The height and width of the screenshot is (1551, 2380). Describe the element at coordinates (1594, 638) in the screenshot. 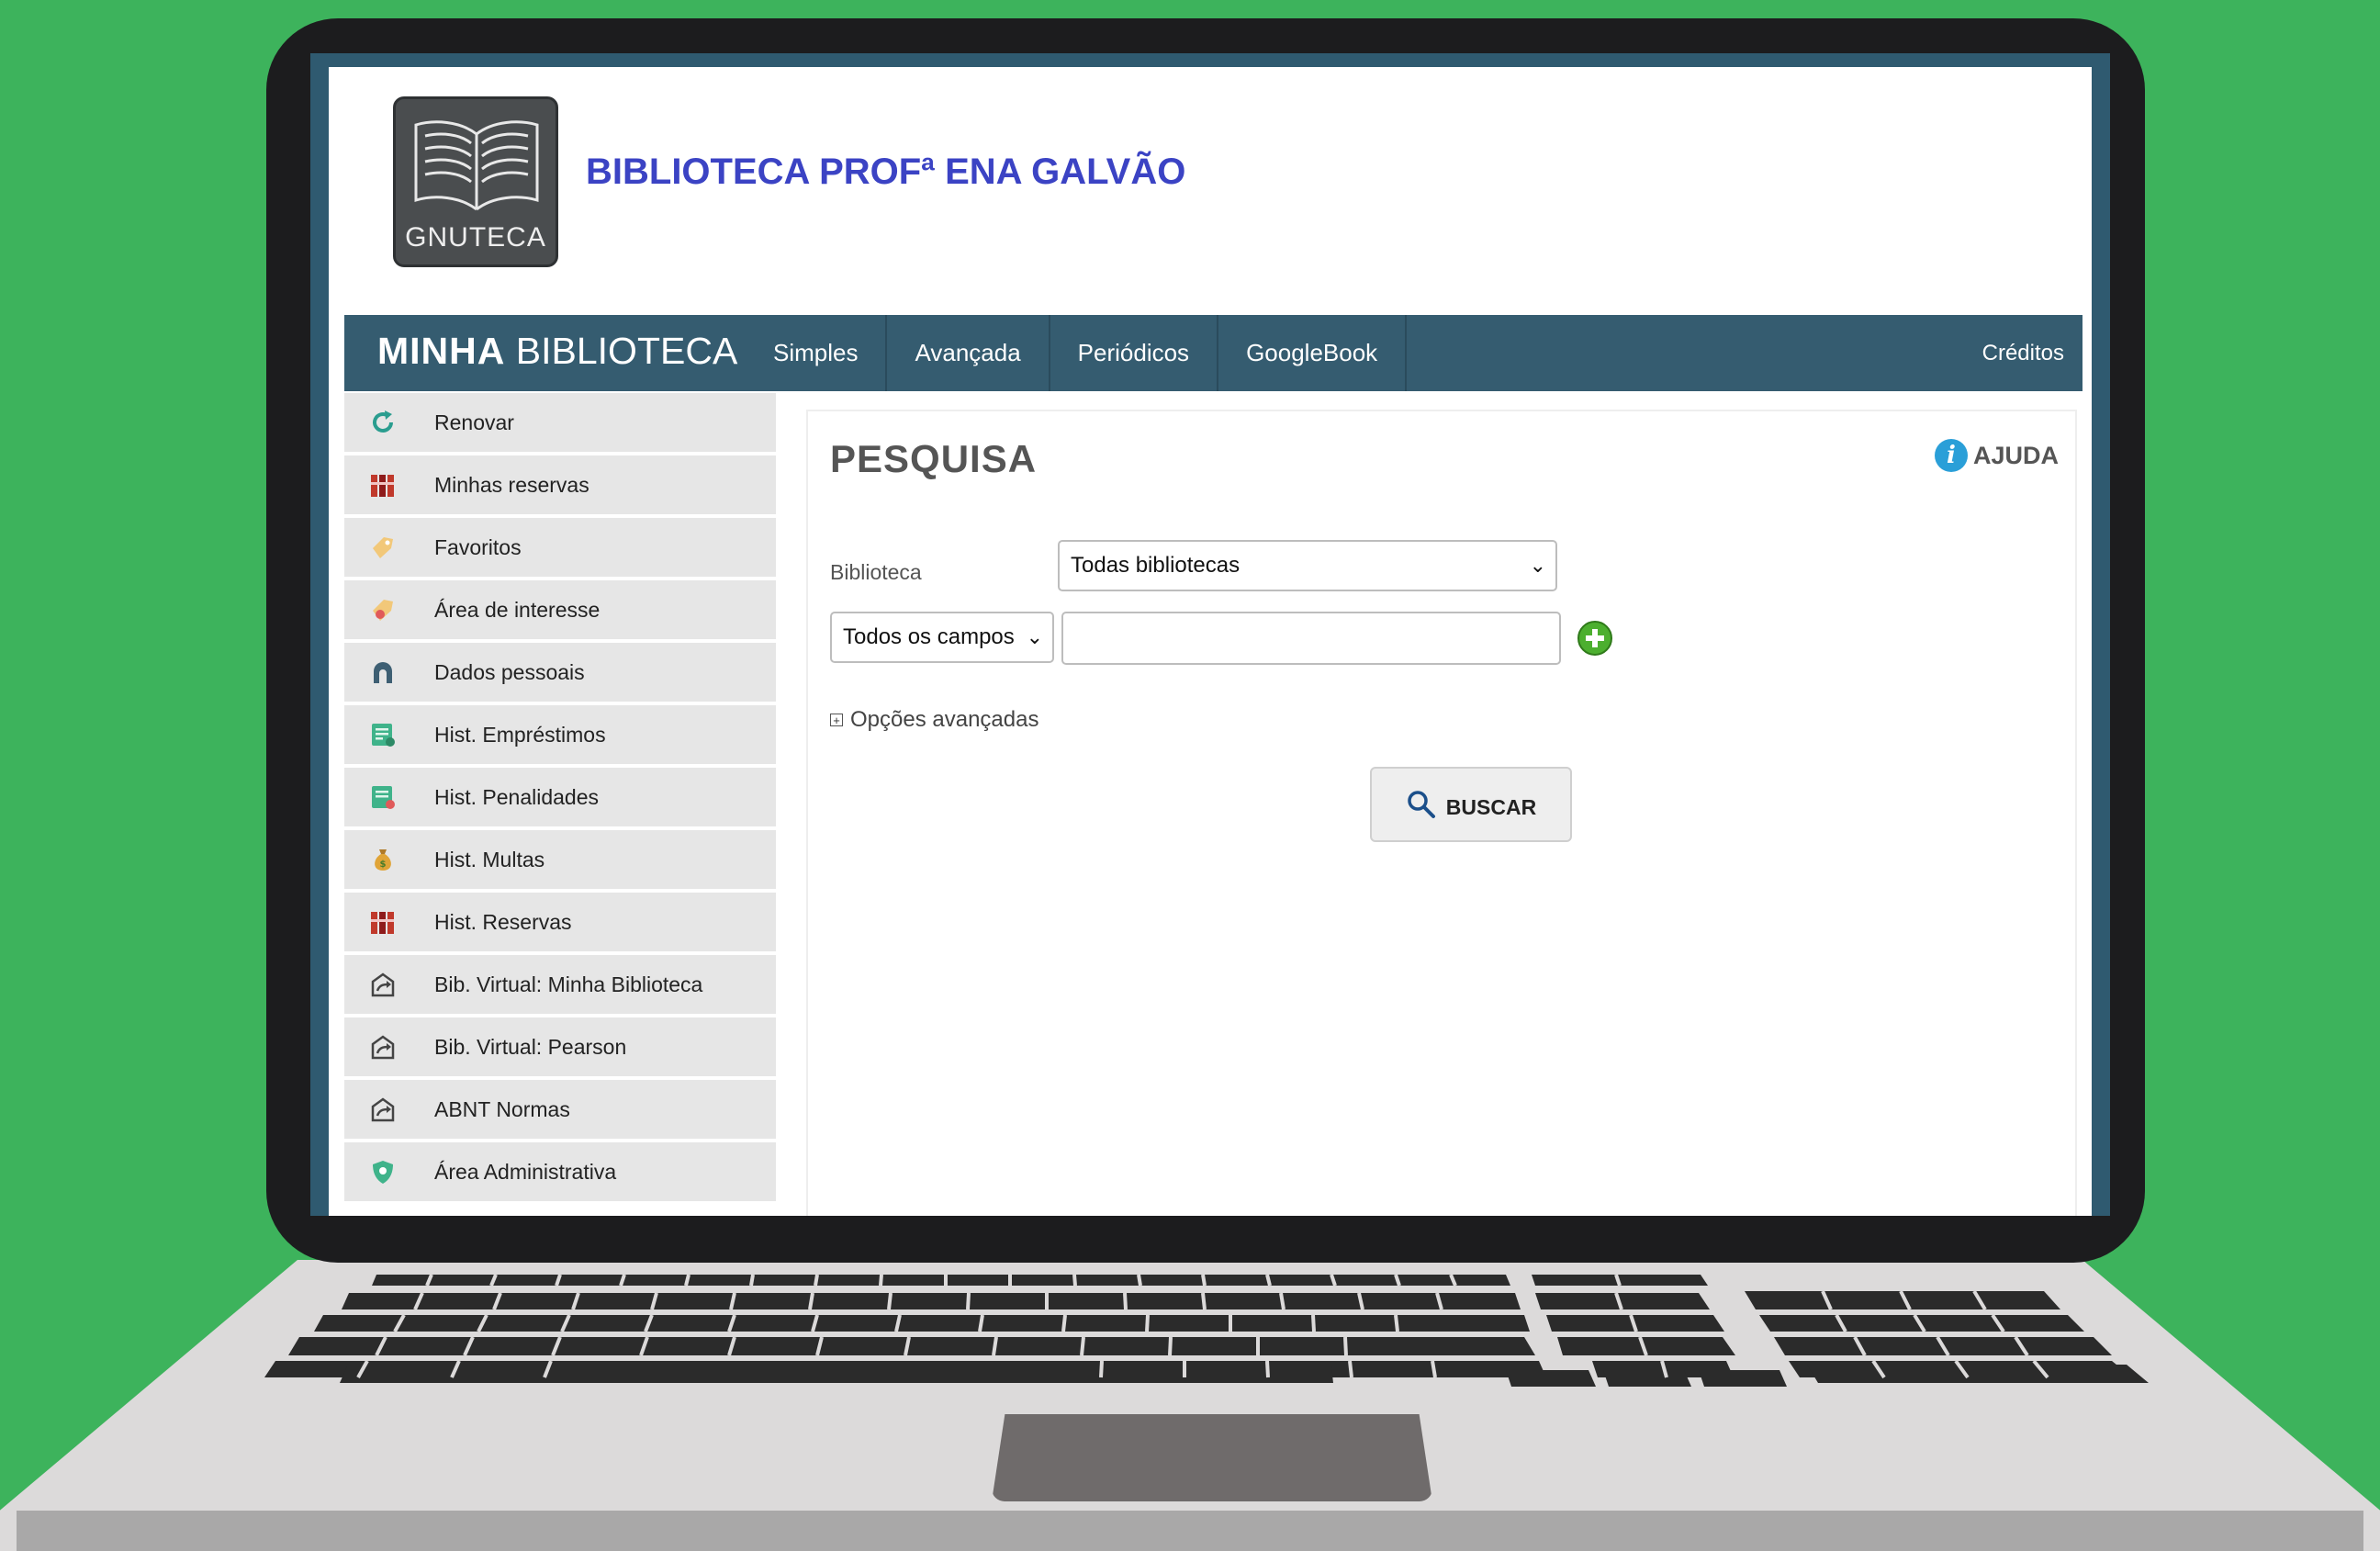

I see `add-field-button` at that location.